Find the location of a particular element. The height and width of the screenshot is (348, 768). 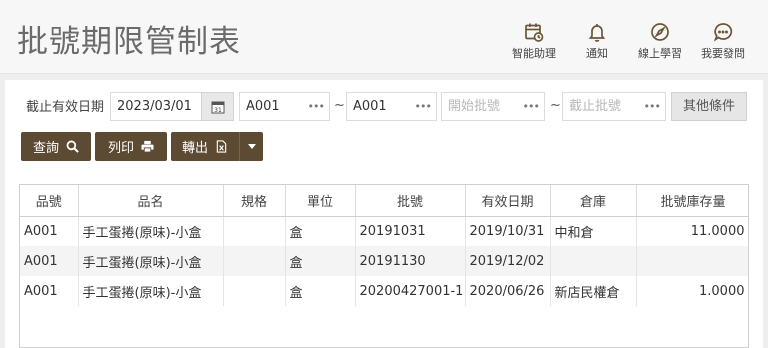

calendar-clock-icon is located at coordinates (534, 32).